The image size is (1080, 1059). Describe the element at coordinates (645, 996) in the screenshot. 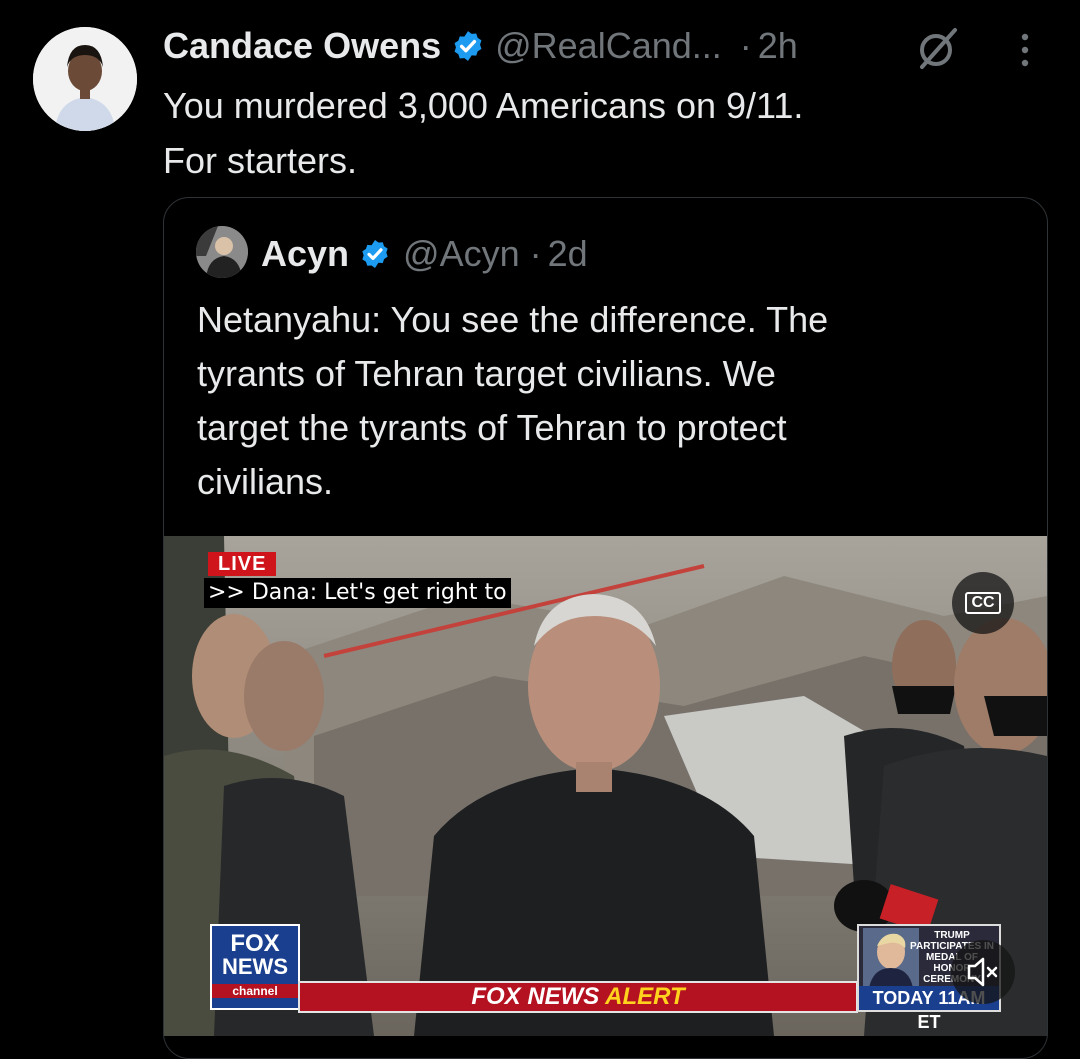

I see `alert-word: ALERT` at that location.